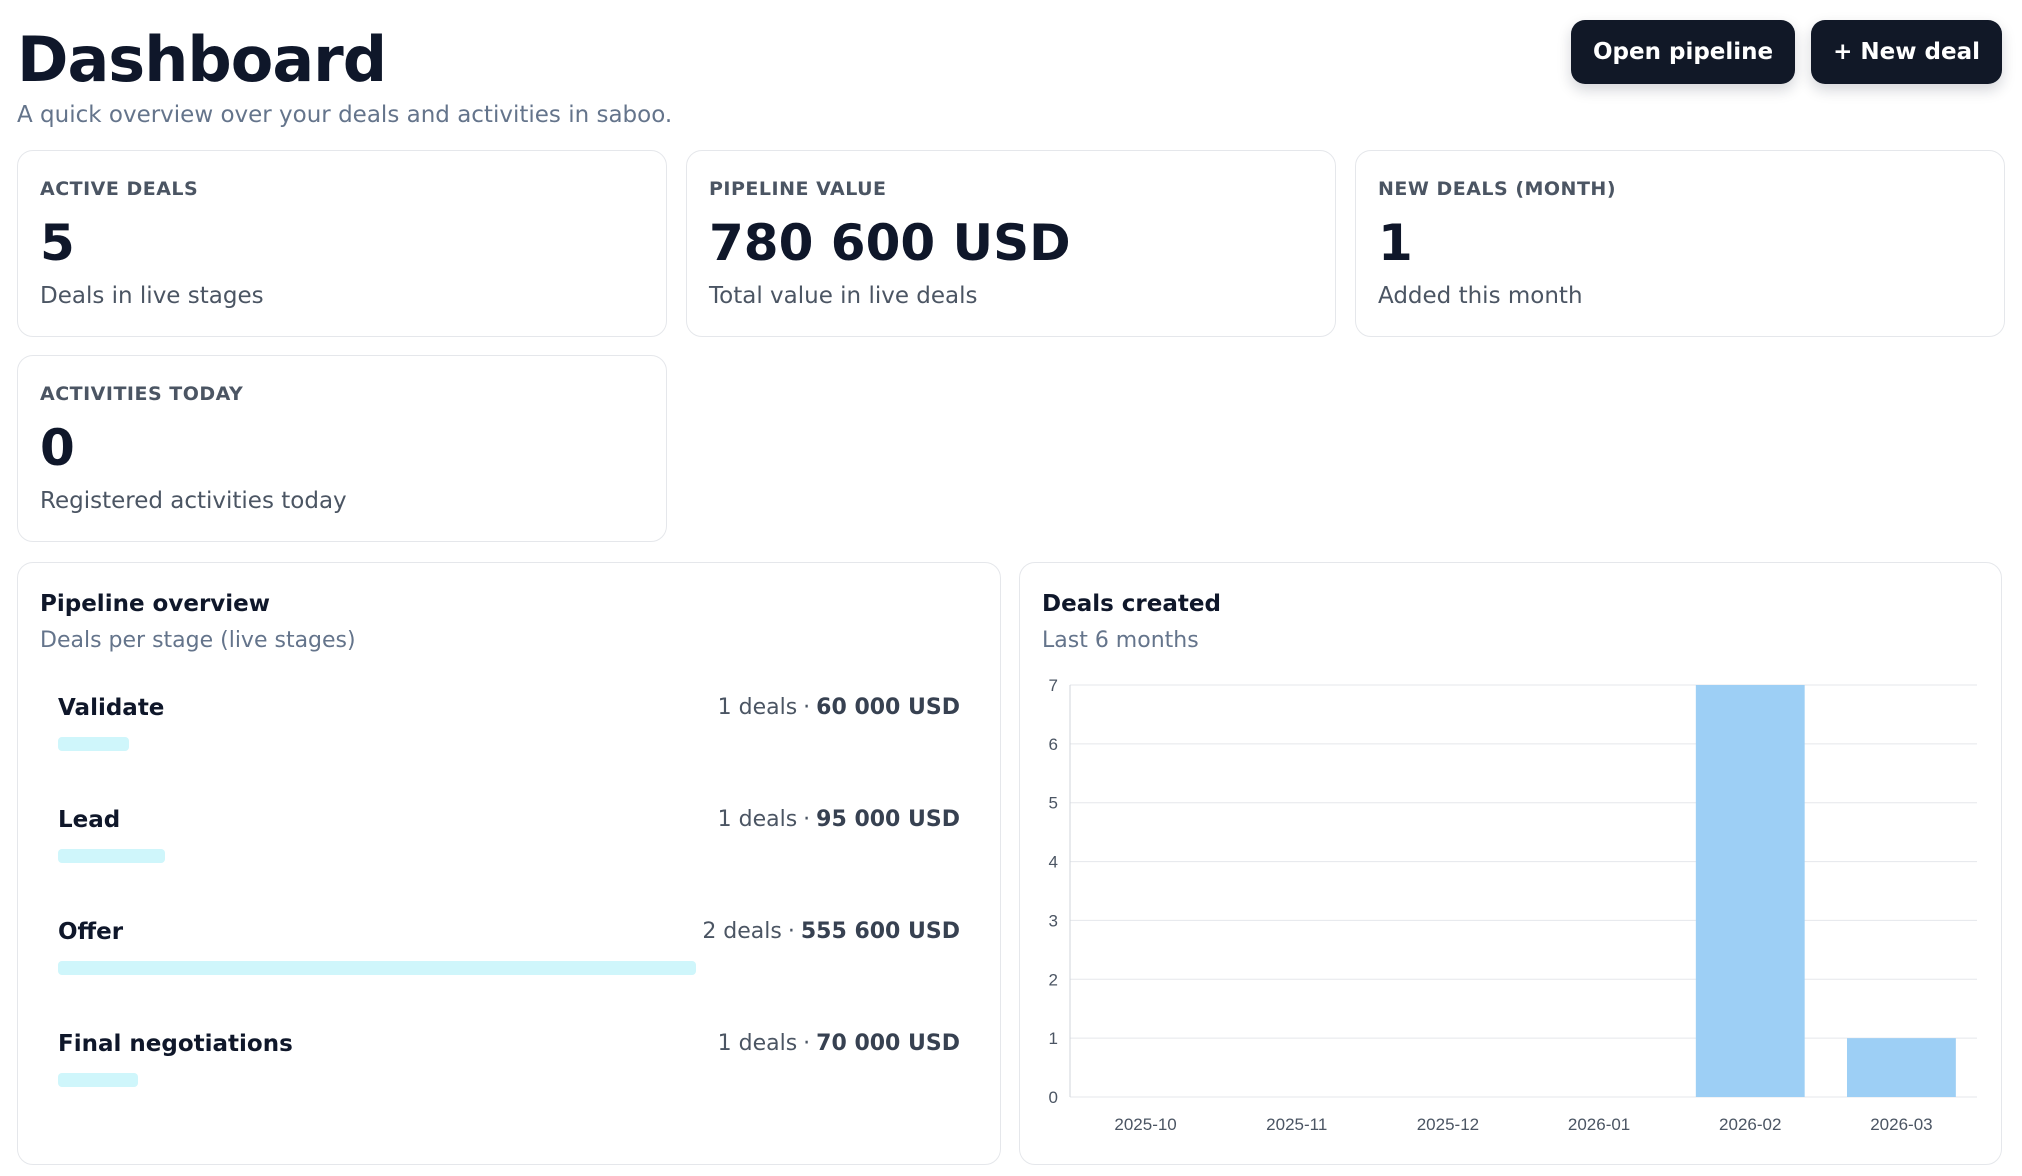  I want to click on x-tick-label: 2025-12, so click(1448, 1124).